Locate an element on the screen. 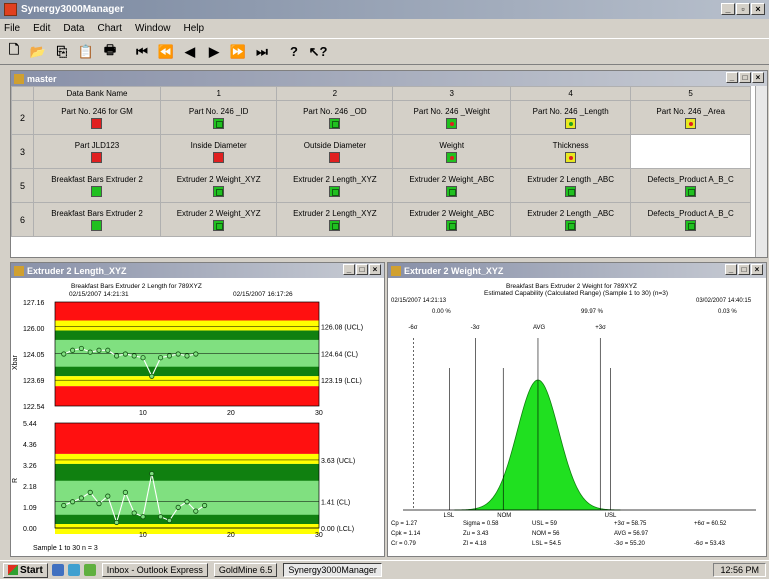 The width and height of the screenshot is (769, 579). data-bank-cell: Part No. 246 _Weight is located at coordinates (452, 117).